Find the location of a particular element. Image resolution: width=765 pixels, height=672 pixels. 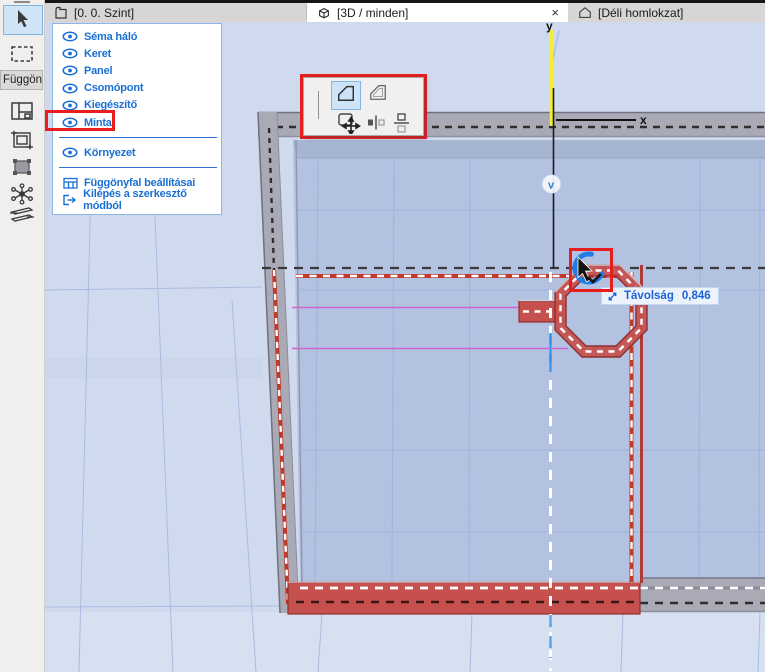

panel-shape-alt-icon is located at coordinates (378, 94).